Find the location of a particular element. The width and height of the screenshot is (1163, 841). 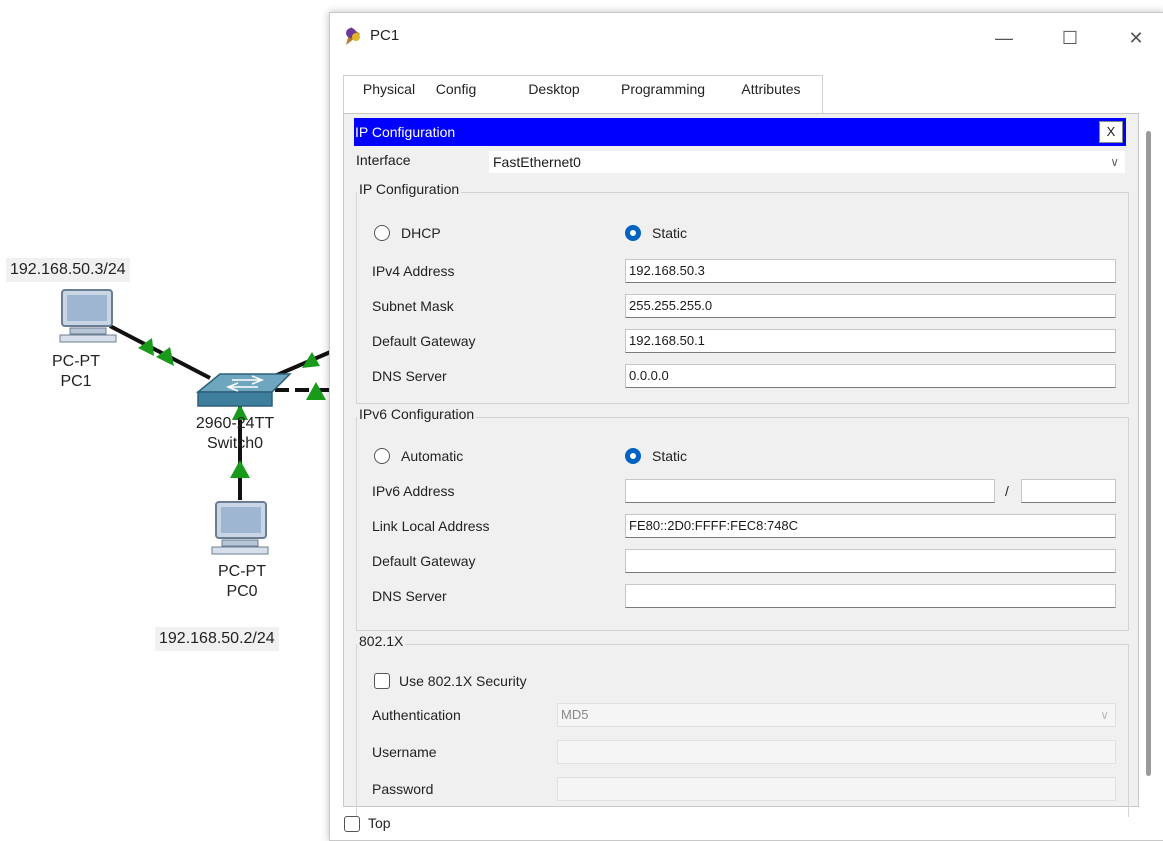

ipv4-static-label: Static is located at coordinates (670, 233).